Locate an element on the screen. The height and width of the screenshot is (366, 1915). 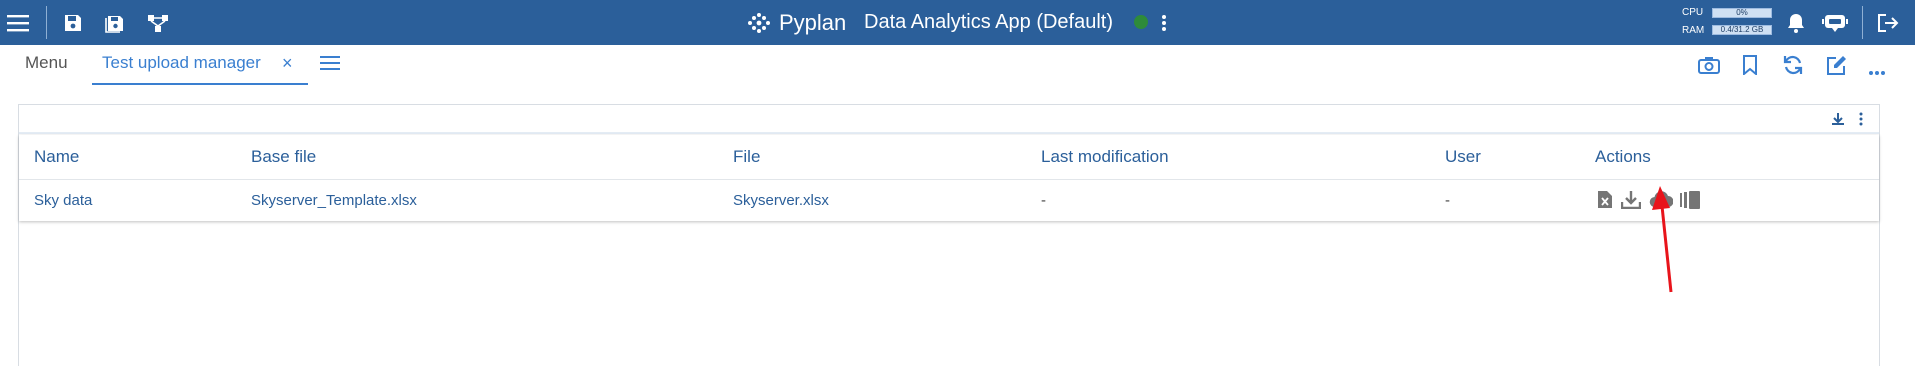
column-header-user: User is located at coordinates (1463, 157).